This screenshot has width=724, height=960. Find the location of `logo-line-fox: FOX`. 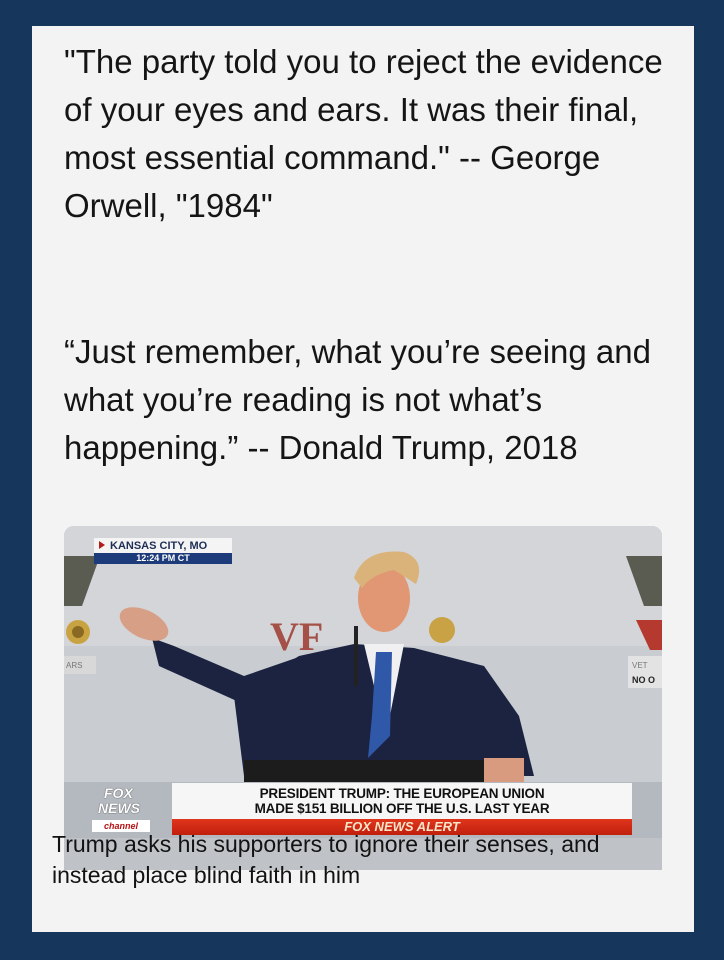

logo-line-fox: FOX is located at coordinates (118, 793).